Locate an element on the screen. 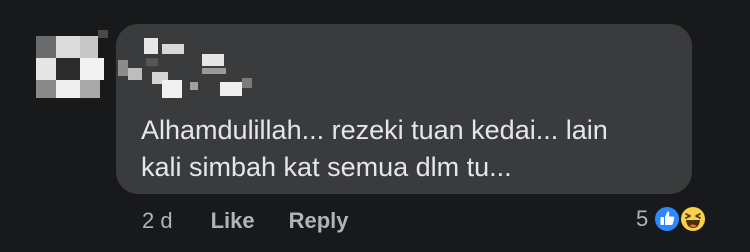 The height and width of the screenshot is (252, 750). reply-button: Reply is located at coordinates (319, 221).